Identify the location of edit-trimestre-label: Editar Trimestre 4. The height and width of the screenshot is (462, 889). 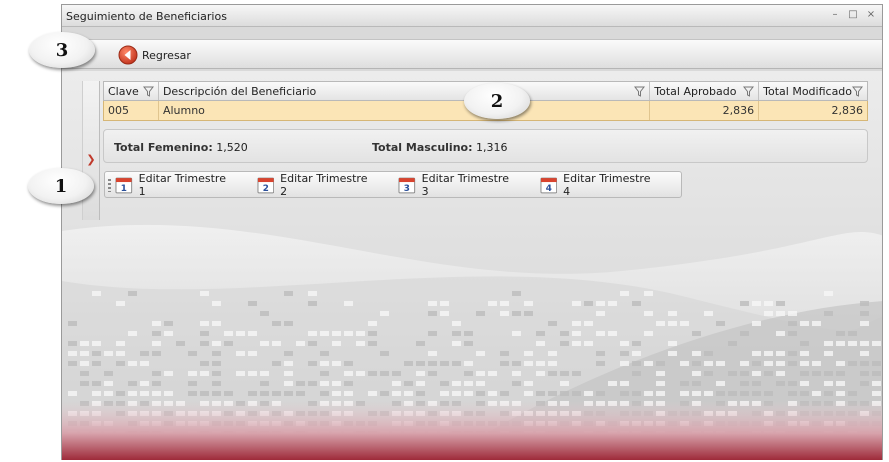
(607, 184).